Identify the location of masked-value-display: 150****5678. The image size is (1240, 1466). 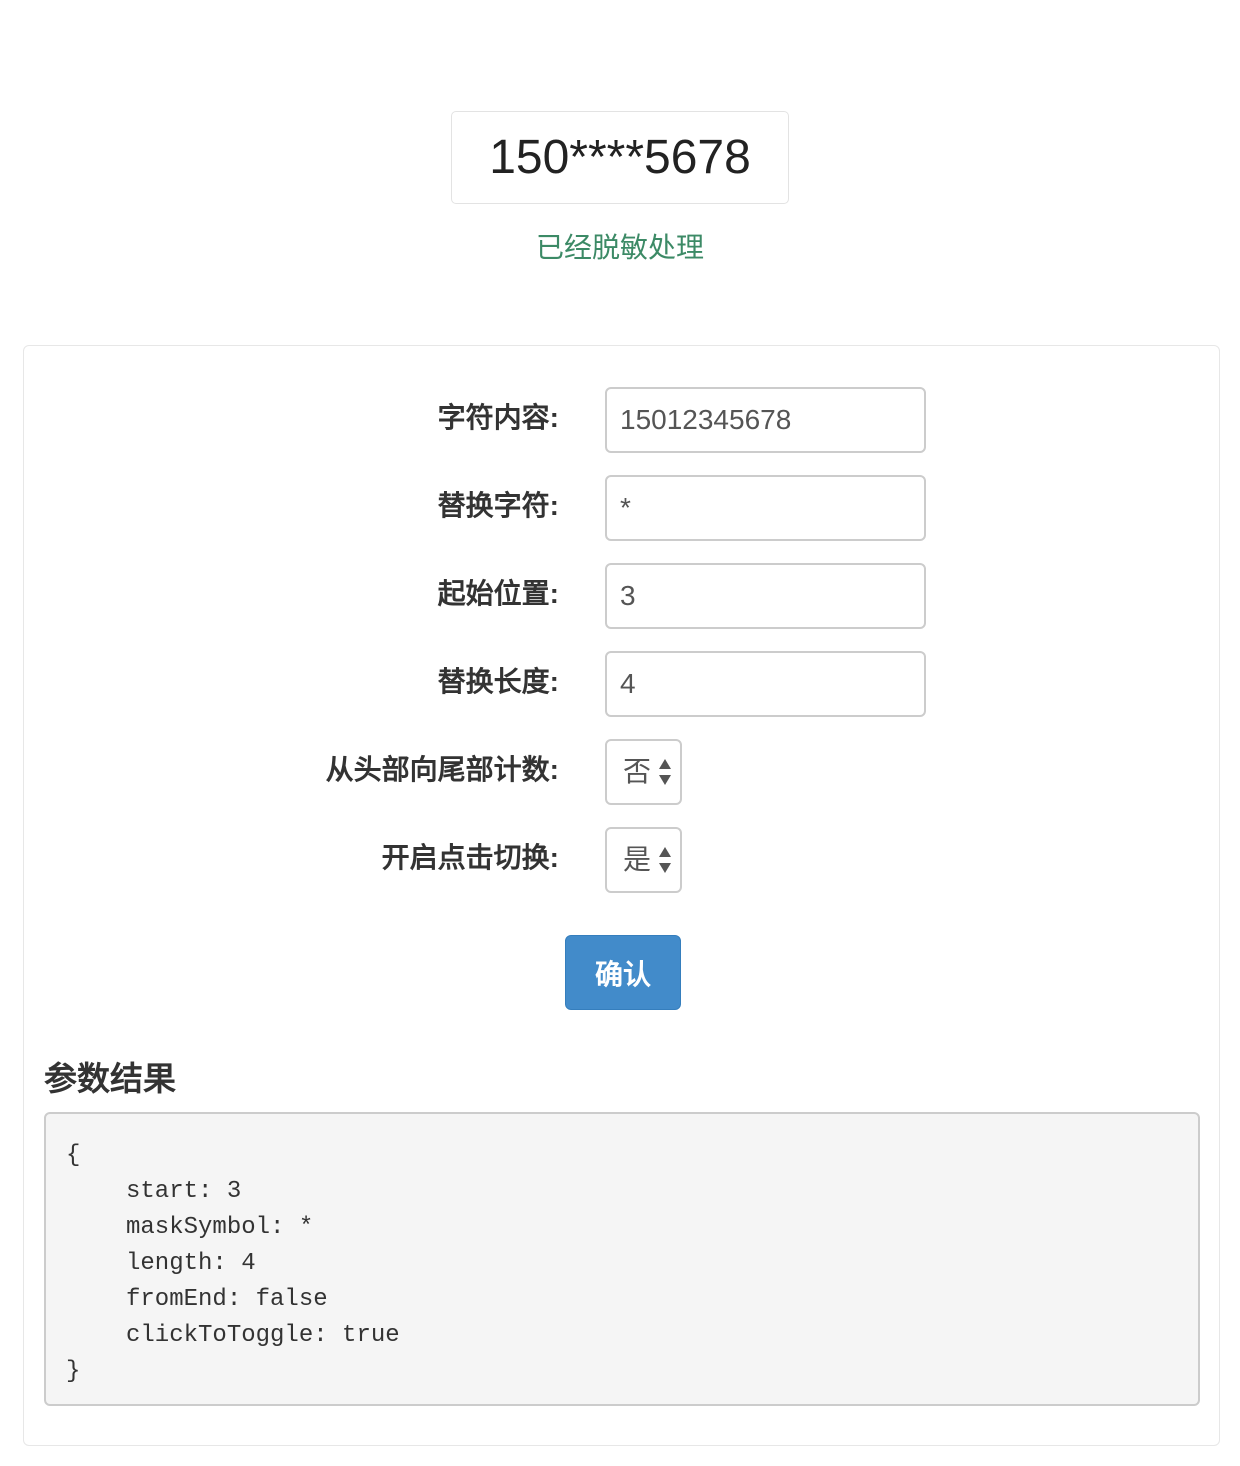
(620, 157).